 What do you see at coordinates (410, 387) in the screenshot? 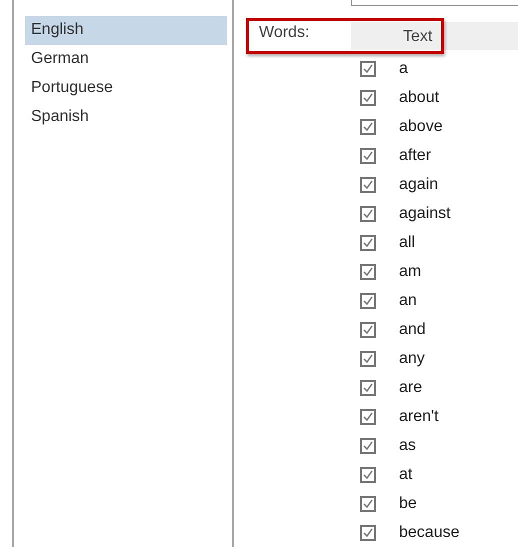
I see `word-text: are` at bounding box center [410, 387].